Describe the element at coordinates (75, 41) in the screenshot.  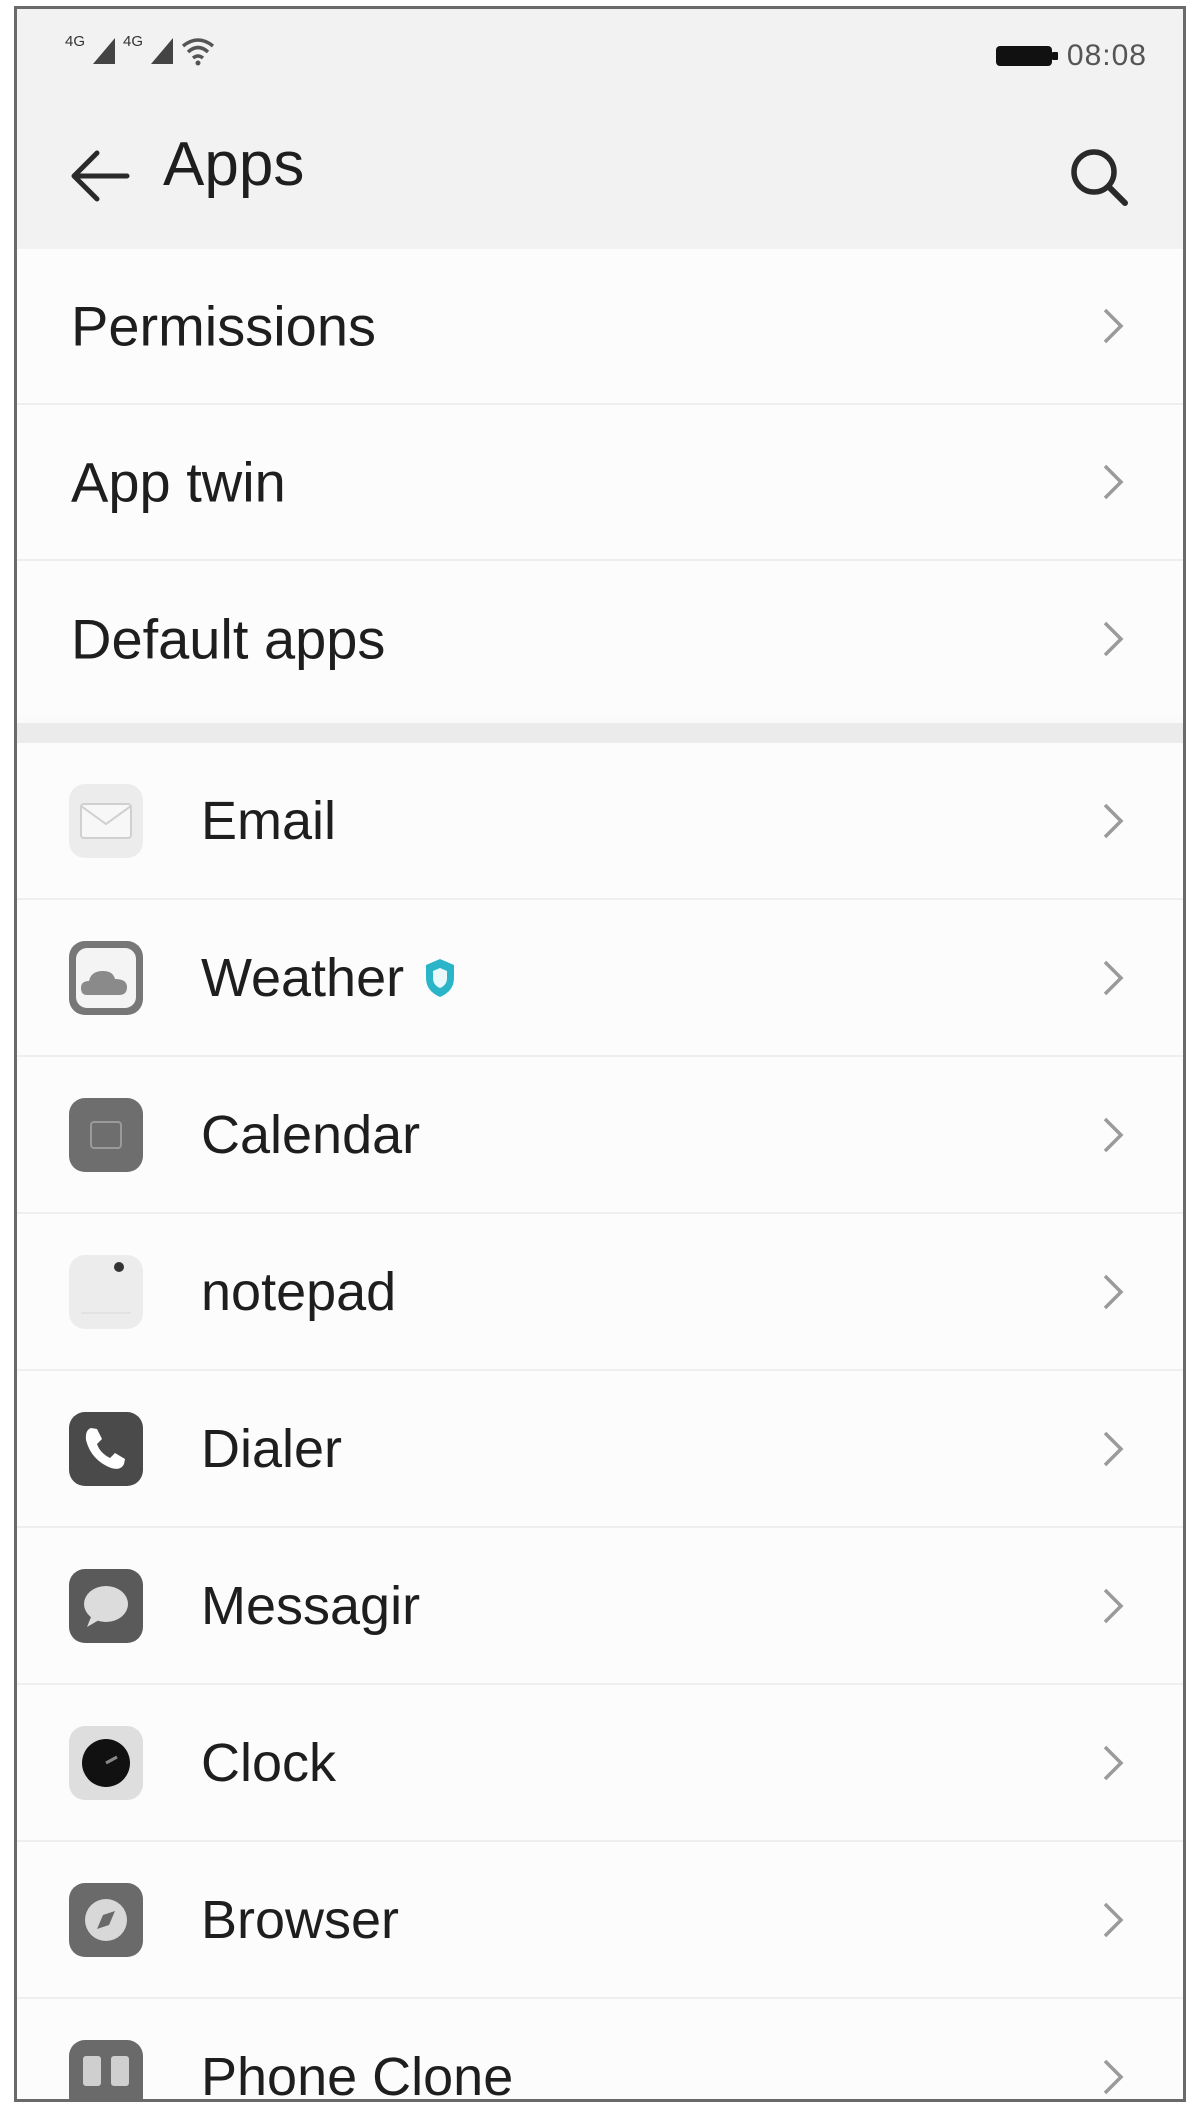
I see `network-type-label-1: 4G` at that location.